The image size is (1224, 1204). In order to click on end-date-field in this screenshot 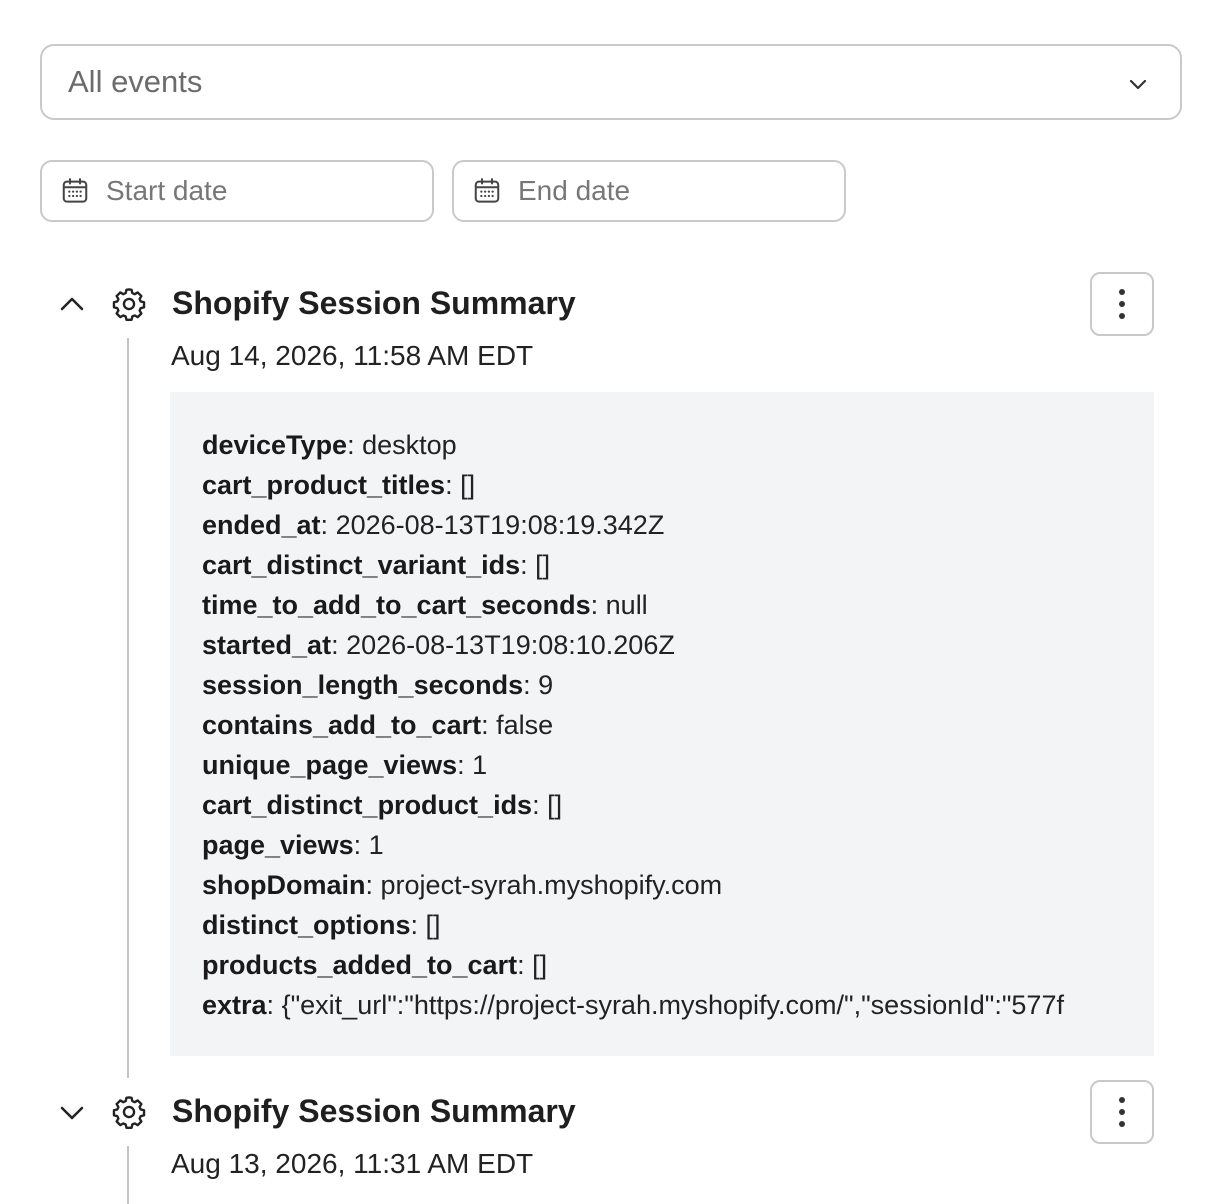, I will do `click(649, 191)`.